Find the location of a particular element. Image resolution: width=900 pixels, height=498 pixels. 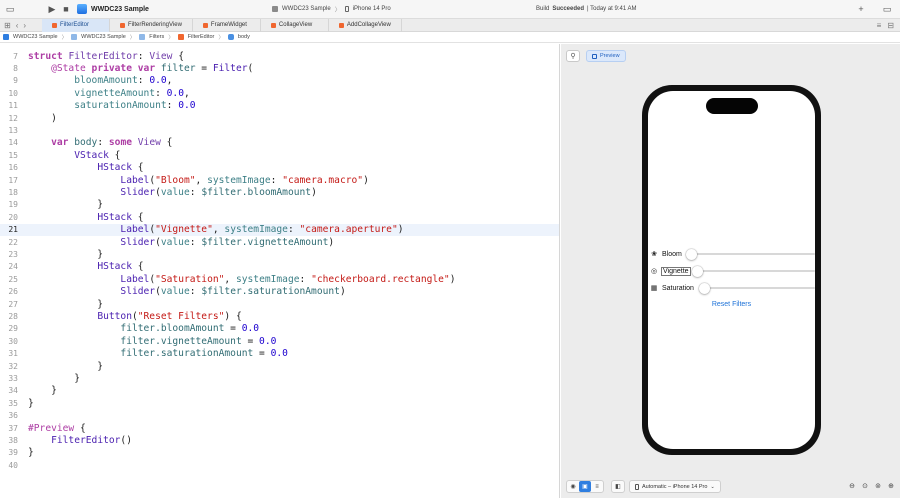

project-title: WWDC23 Sample is located at coordinates (120, 9).